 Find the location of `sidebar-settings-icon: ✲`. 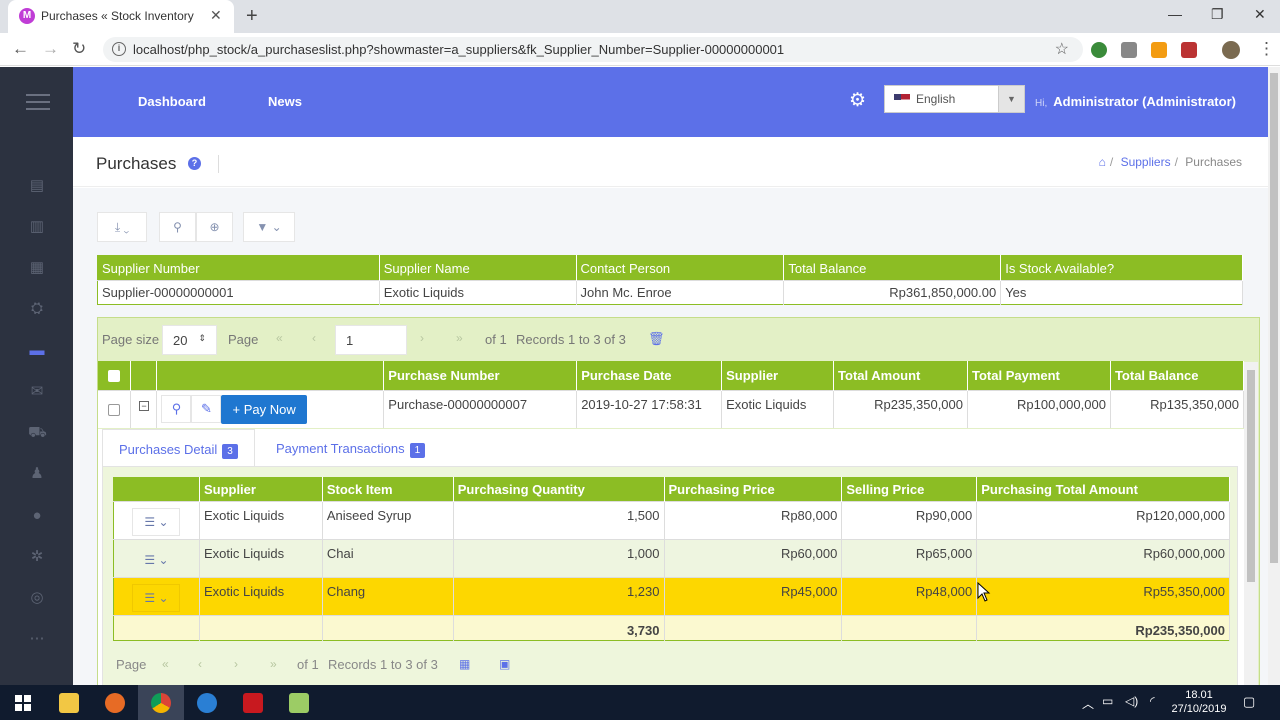

sidebar-settings-icon: ✲ is located at coordinates (37, 557).